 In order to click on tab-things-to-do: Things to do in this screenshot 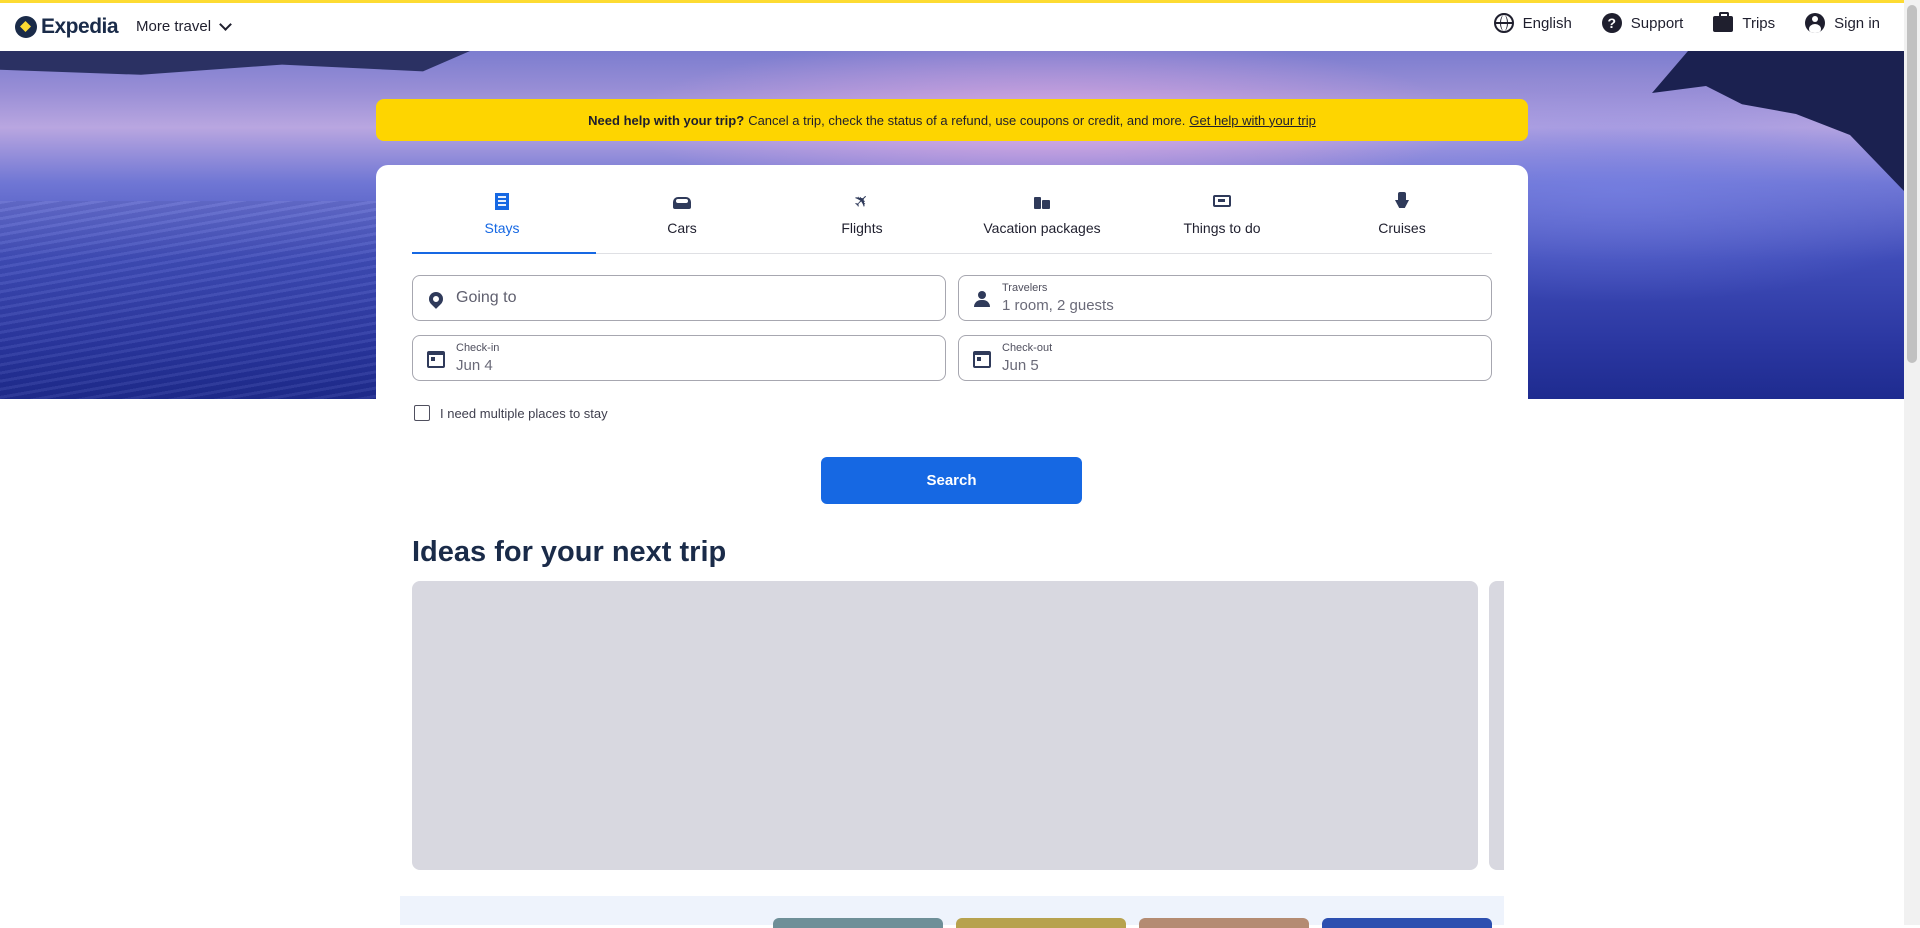, I will do `click(1222, 218)`.